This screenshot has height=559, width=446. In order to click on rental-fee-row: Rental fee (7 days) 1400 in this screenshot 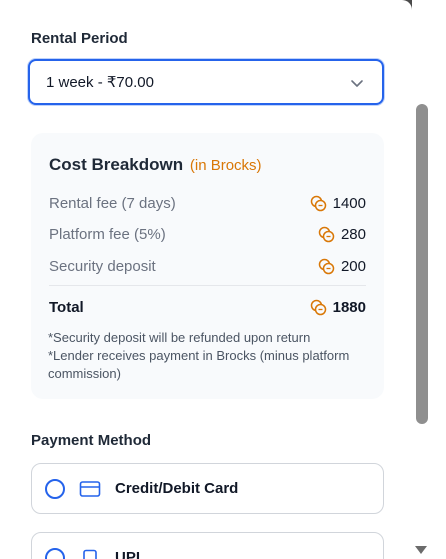, I will do `click(207, 203)`.